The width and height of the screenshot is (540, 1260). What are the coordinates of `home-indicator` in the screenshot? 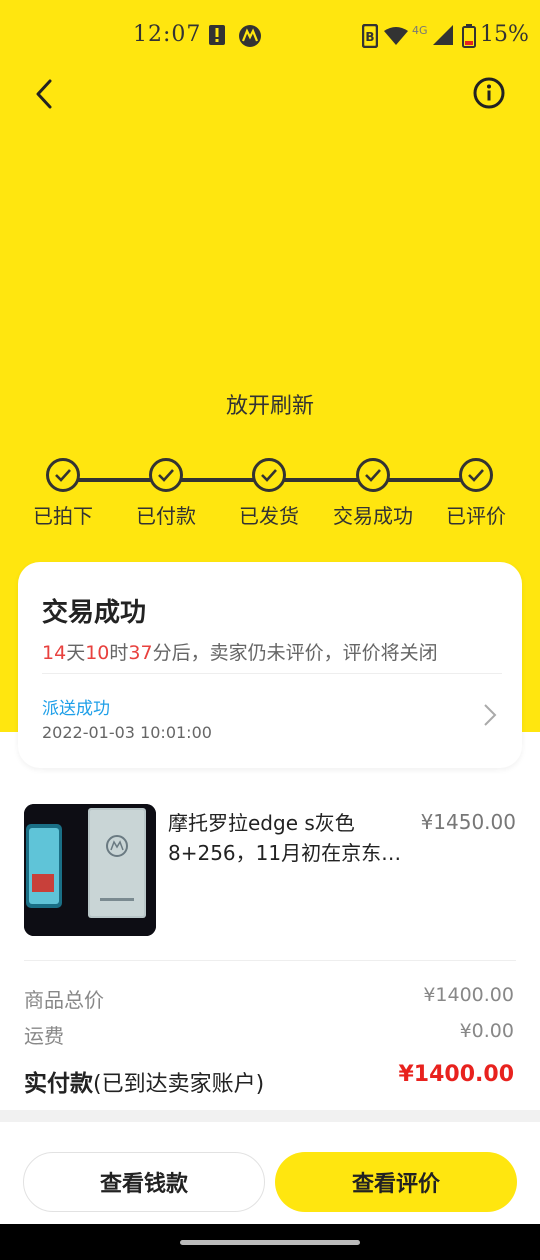 It's located at (270, 1242).